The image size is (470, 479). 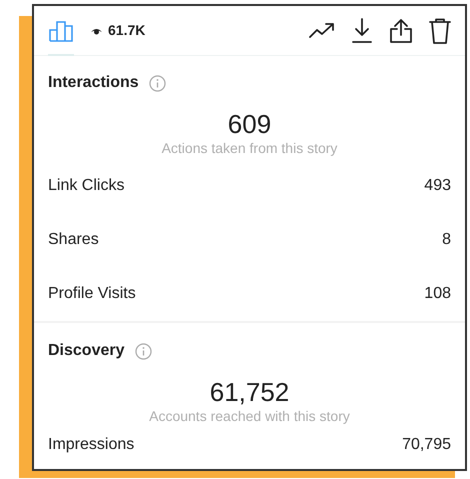 I want to click on view-count: 61.7K, so click(x=127, y=30).